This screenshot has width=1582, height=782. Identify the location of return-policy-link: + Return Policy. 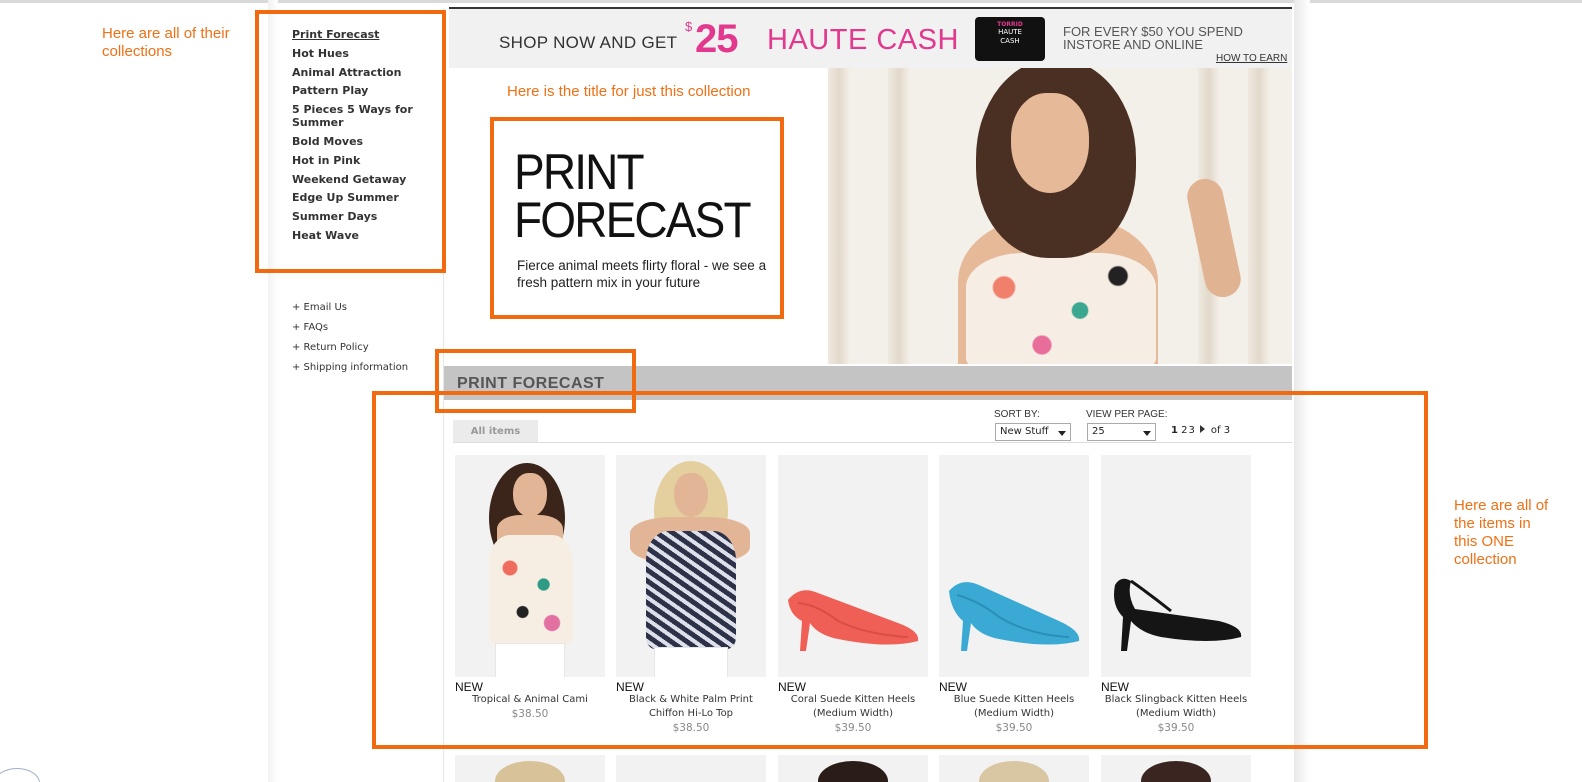
(350, 348).